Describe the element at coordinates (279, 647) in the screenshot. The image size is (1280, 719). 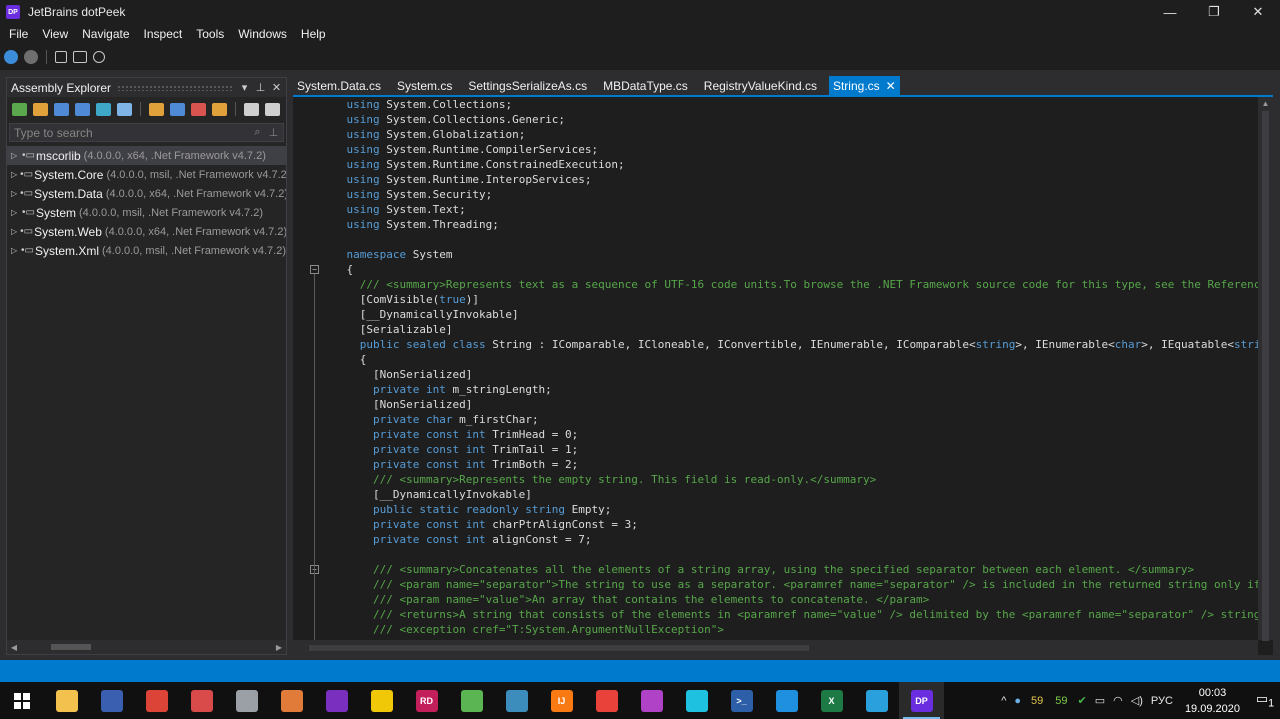
I see `scroll-right-icon: ▶` at that location.